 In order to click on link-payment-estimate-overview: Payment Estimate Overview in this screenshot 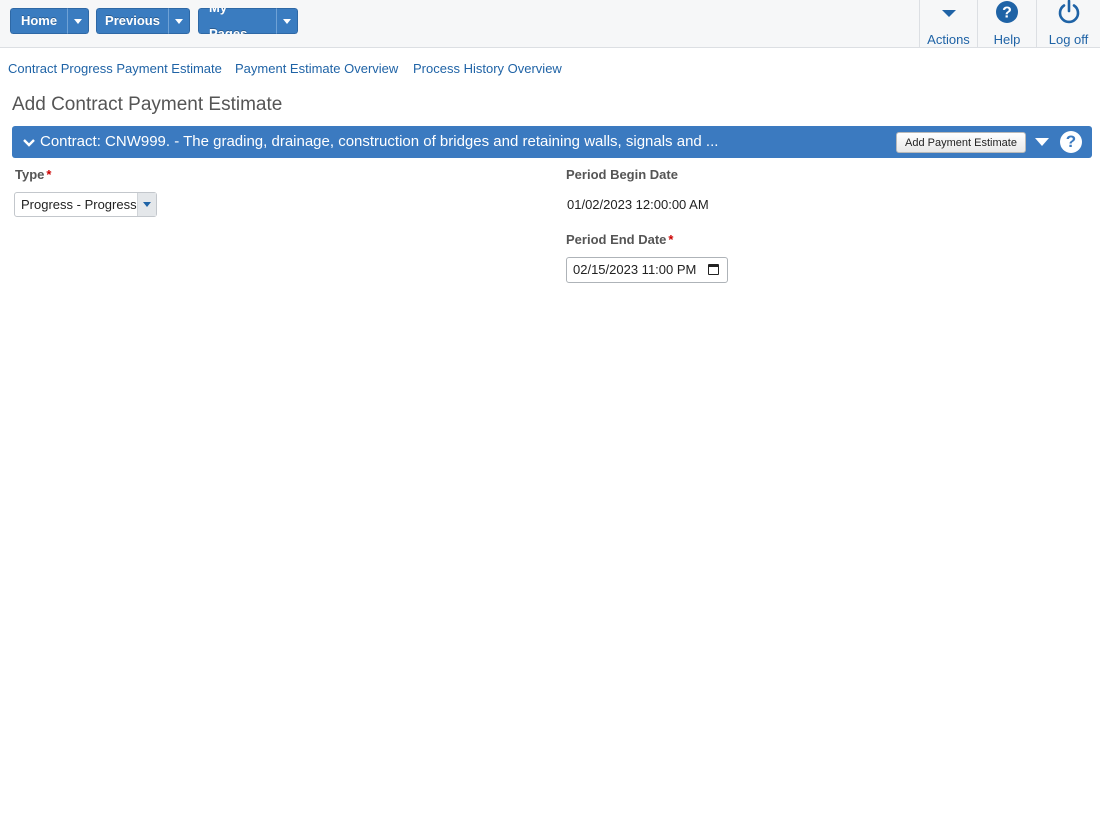, I will do `click(316, 68)`.